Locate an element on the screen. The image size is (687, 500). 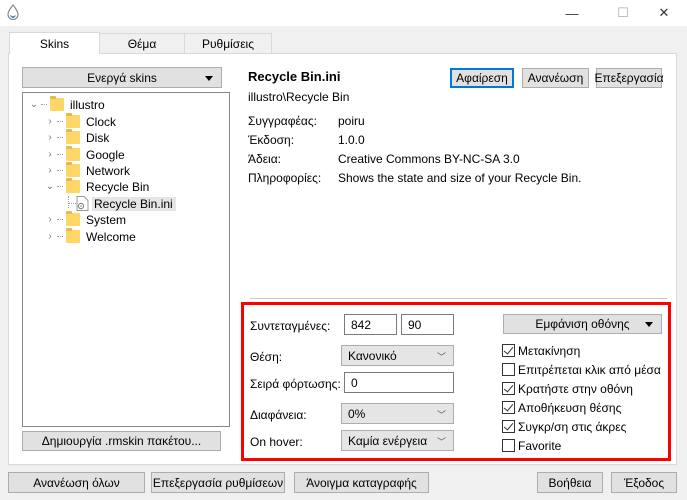
click-through-checkbox: Επιτρέπεται κλικ από μέσα is located at coordinates (581, 369).